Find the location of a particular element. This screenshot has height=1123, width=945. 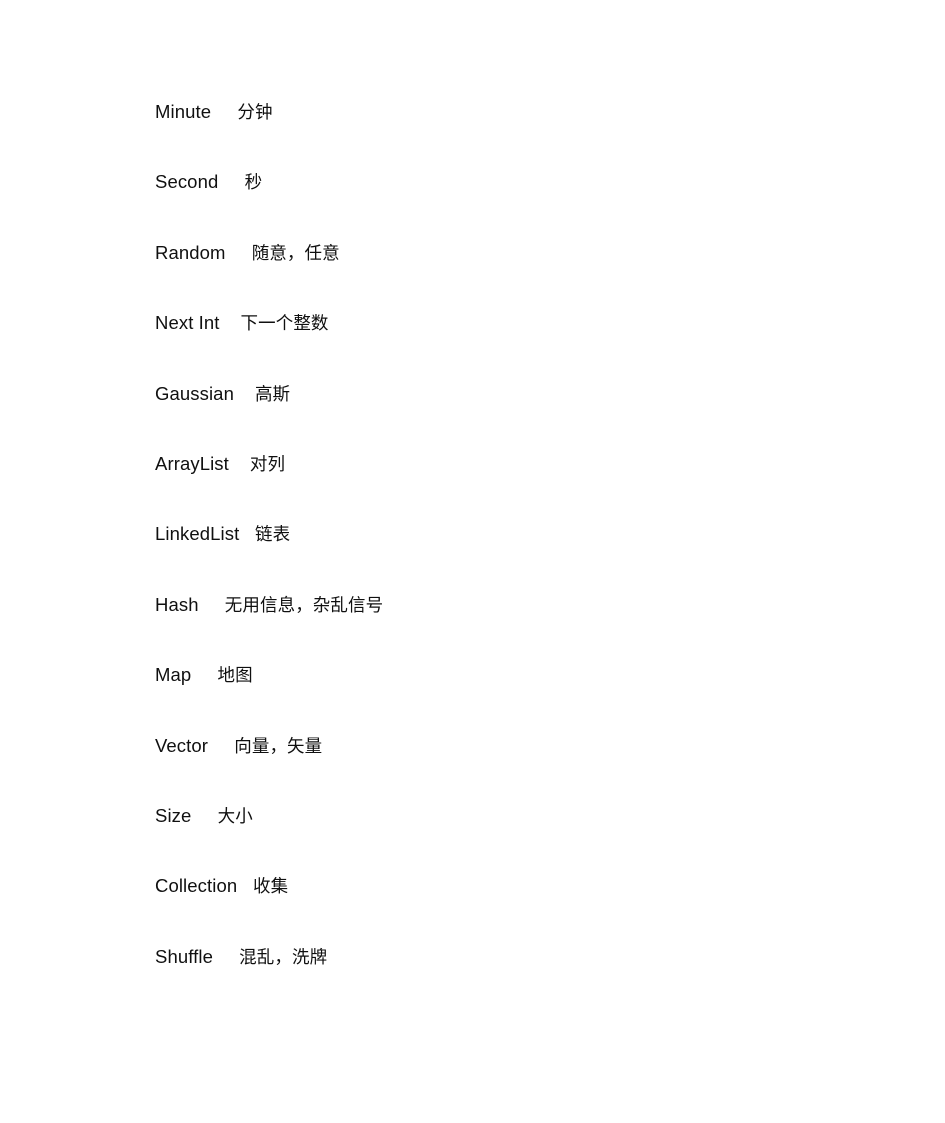

glossary-entry: Size 大小 is located at coordinates (525, 837).